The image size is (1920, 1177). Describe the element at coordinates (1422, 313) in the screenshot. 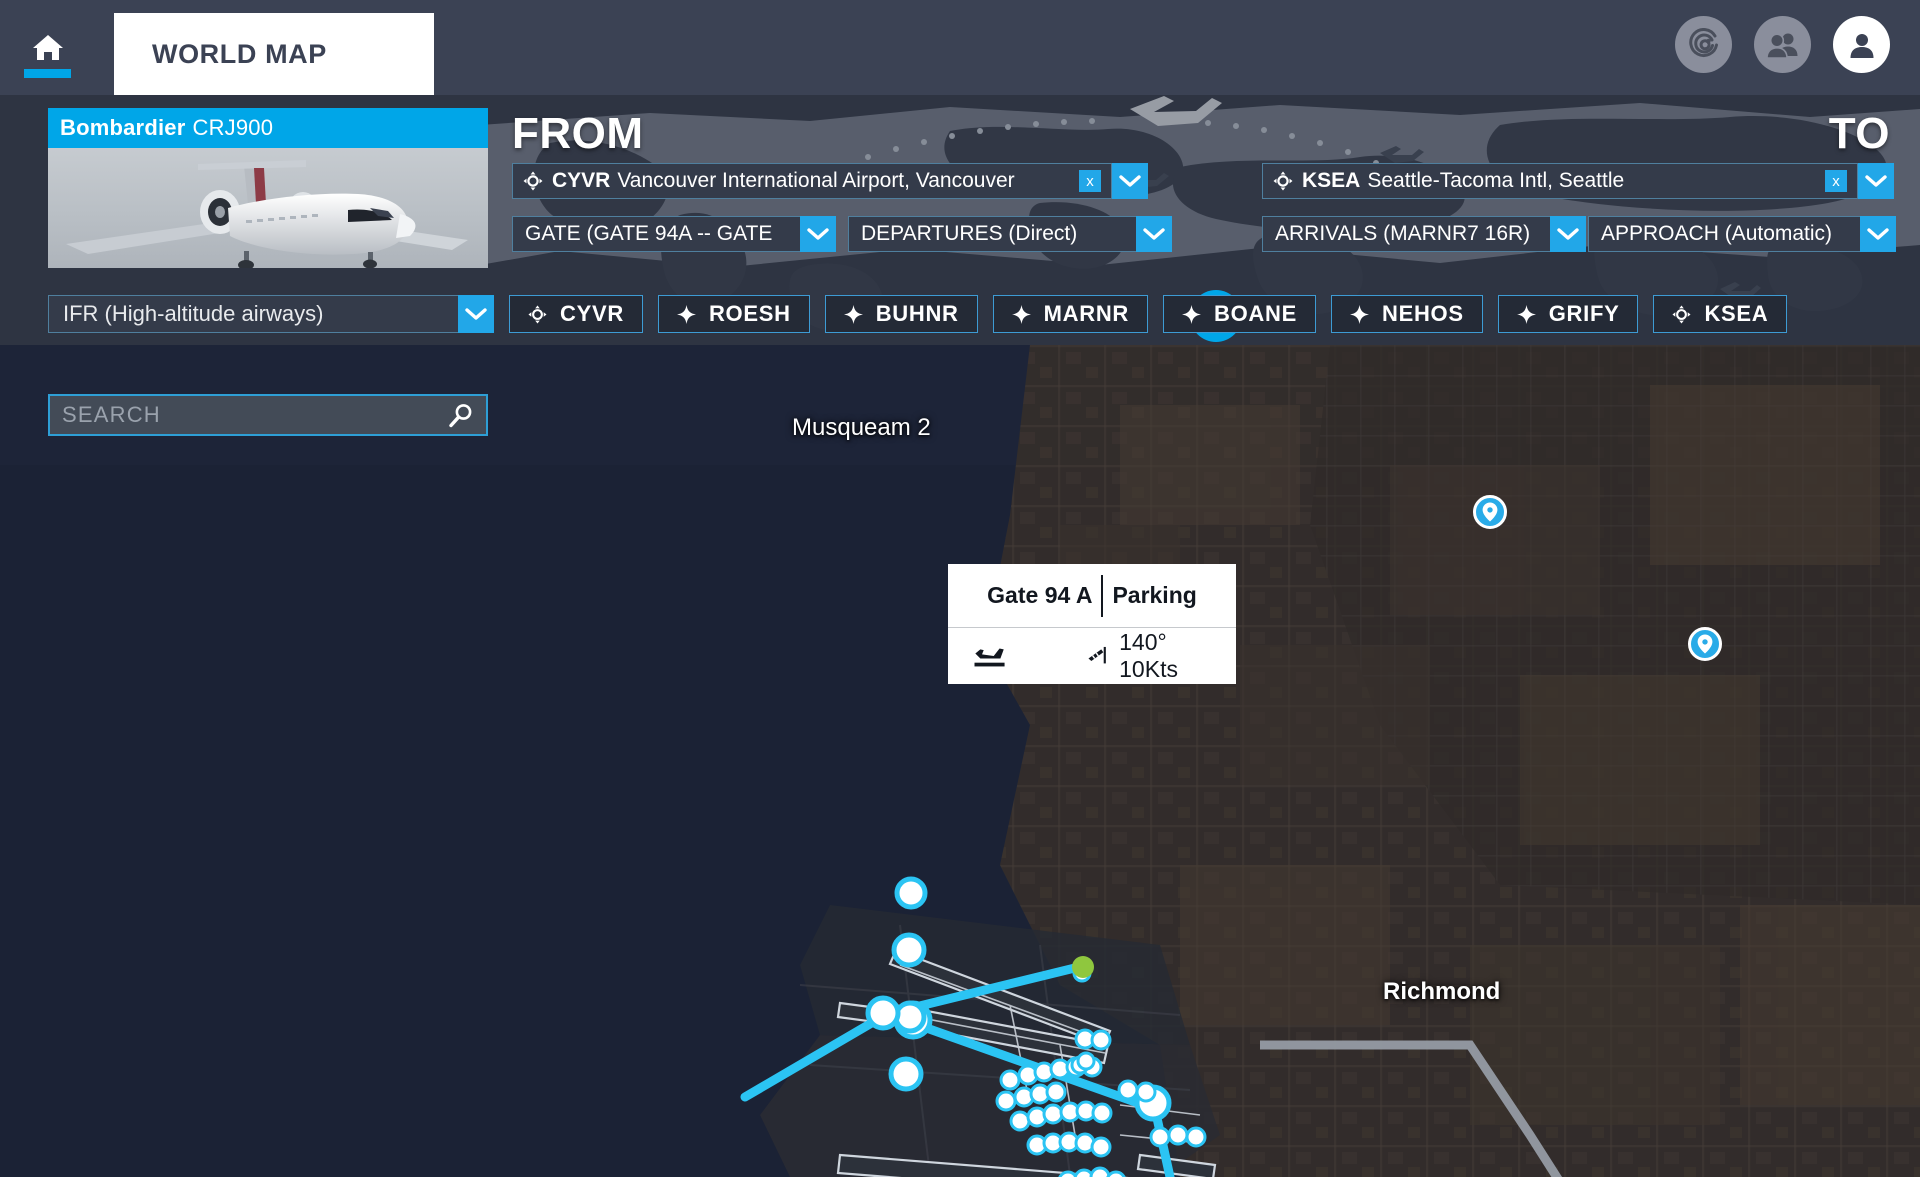

I see `waypoint-label: NEHOS` at that location.